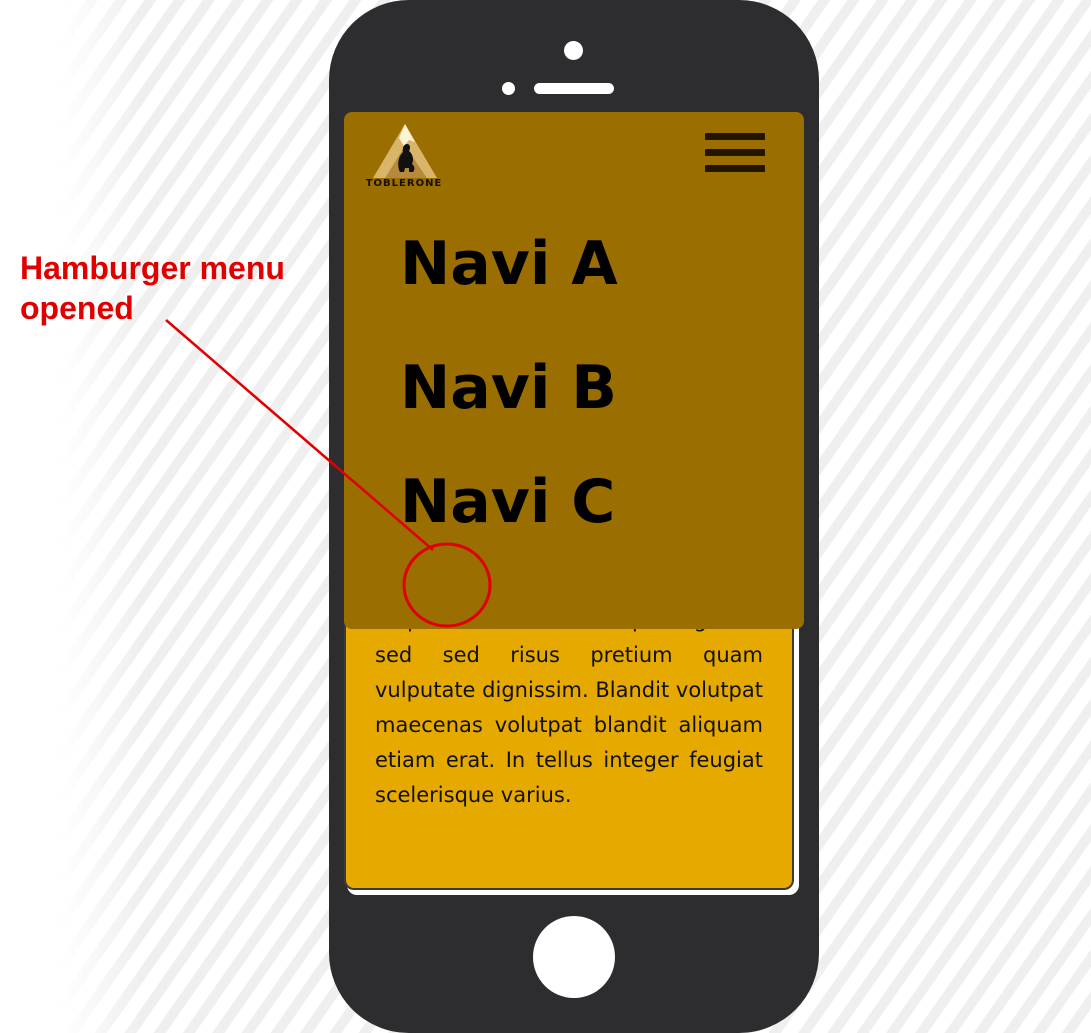 The height and width of the screenshot is (1033, 1091). I want to click on logo: TOBLERONE, so click(404, 158).